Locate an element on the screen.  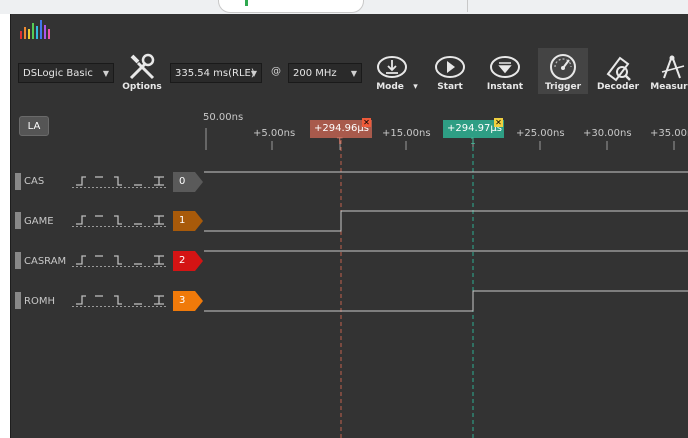
instant-label: Instant is located at coordinates (505, 87).